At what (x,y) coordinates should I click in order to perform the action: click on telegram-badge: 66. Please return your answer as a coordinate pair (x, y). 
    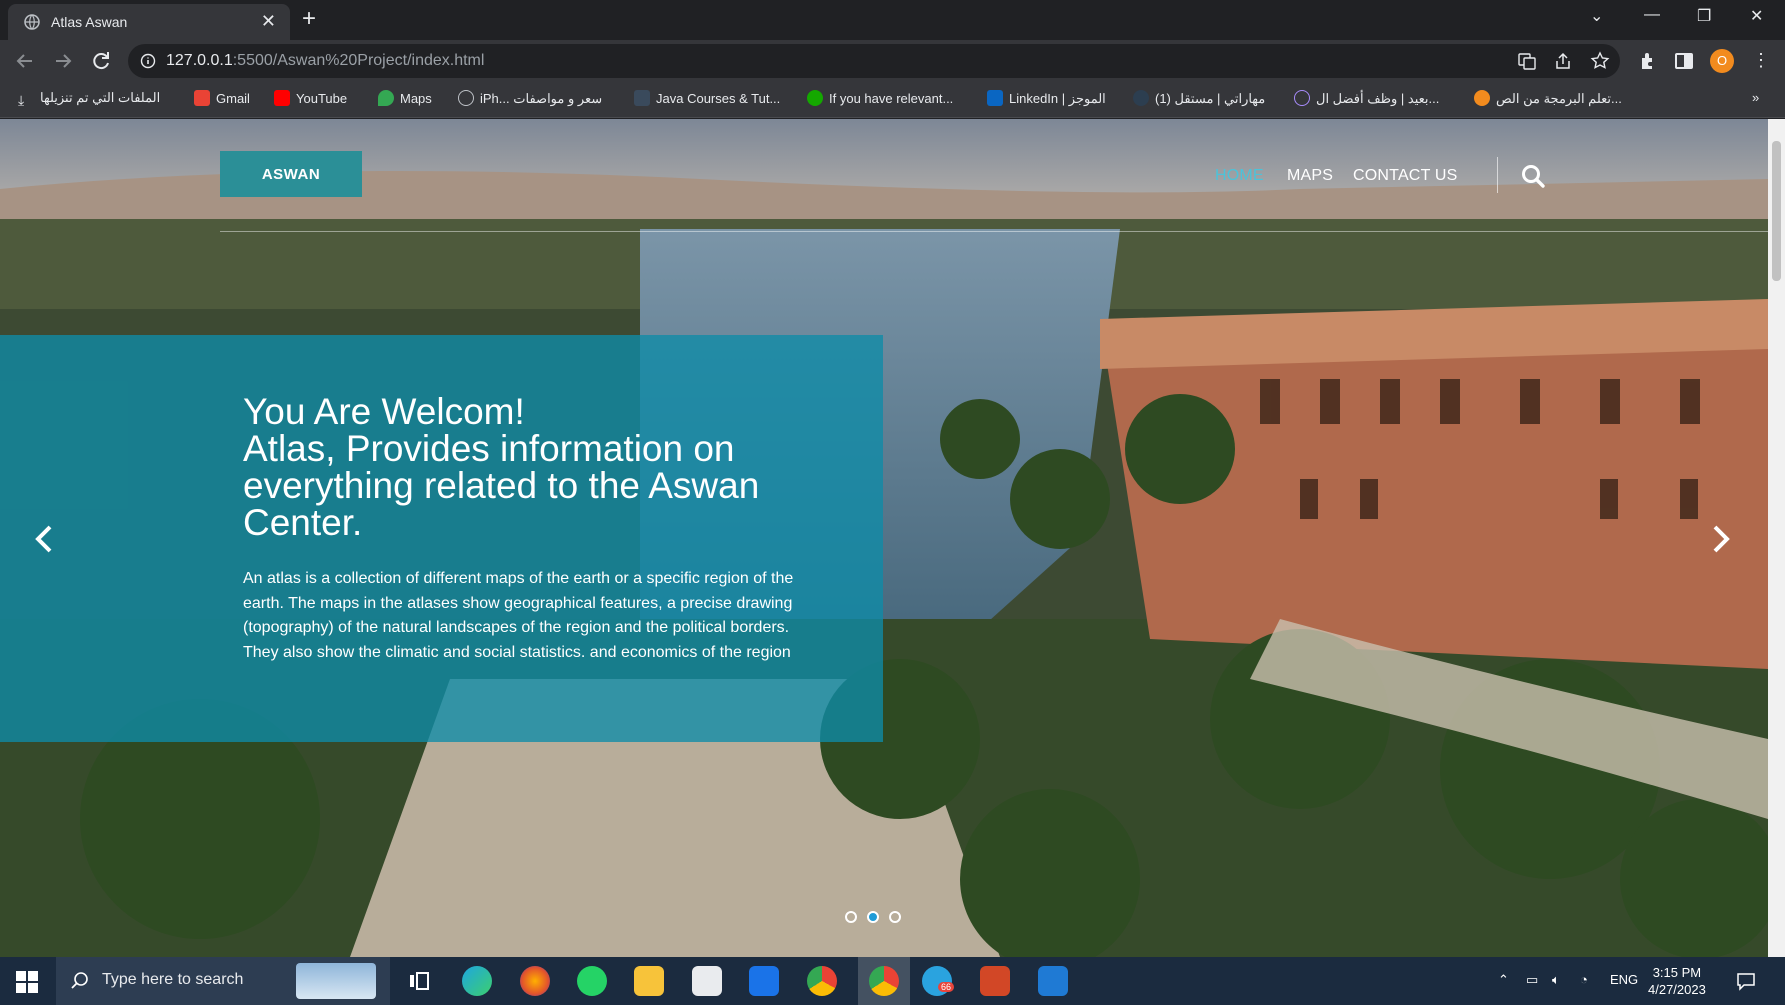
    Looking at the image, I should click on (946, 987).